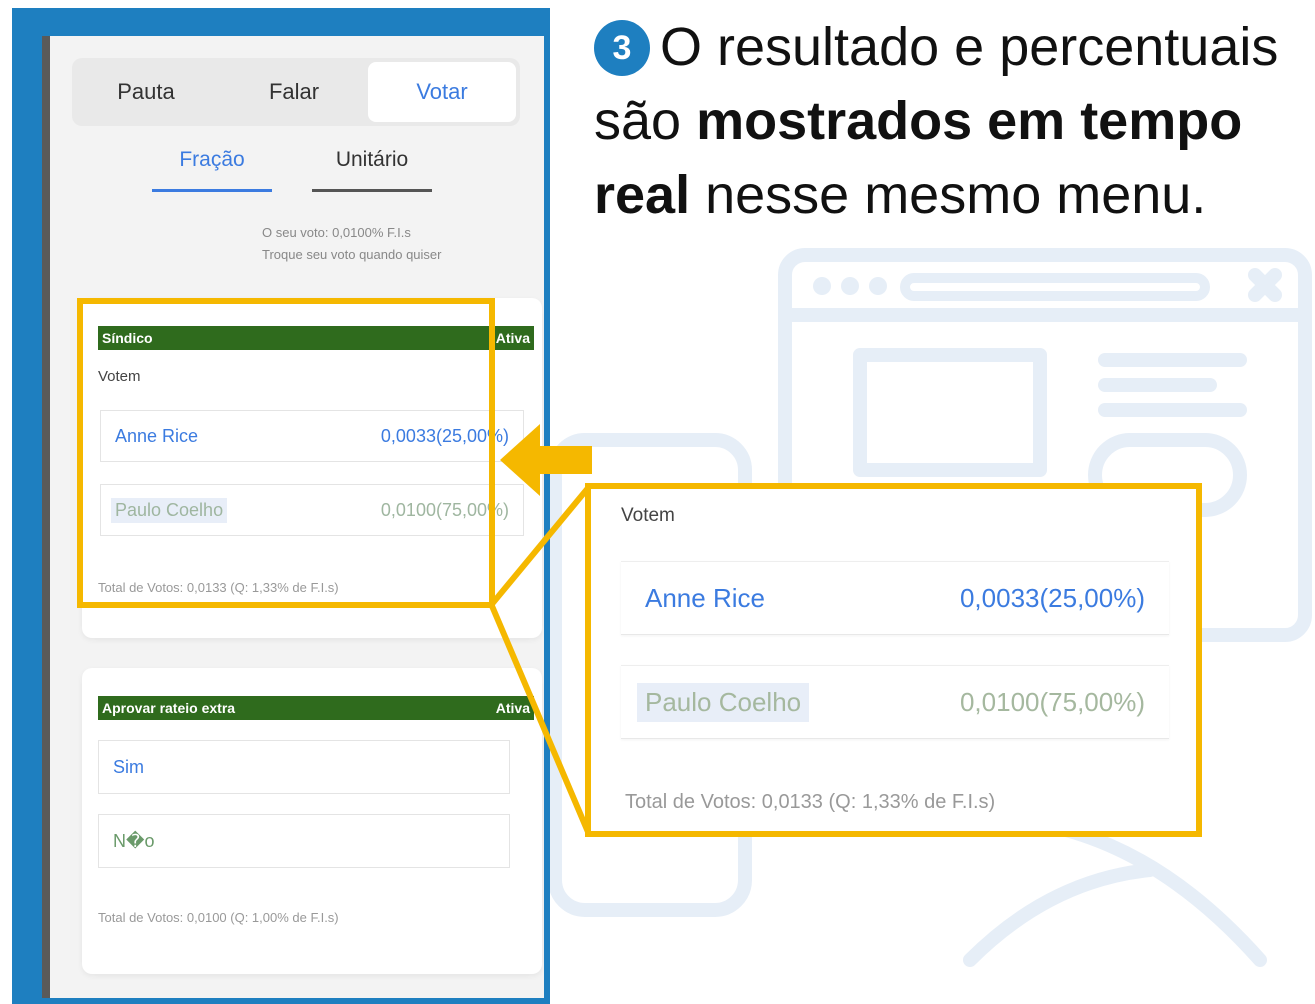 The height and width of the screenshot is (1004, 1315). I want to click on option-sim: Sim, so click(304, 767).